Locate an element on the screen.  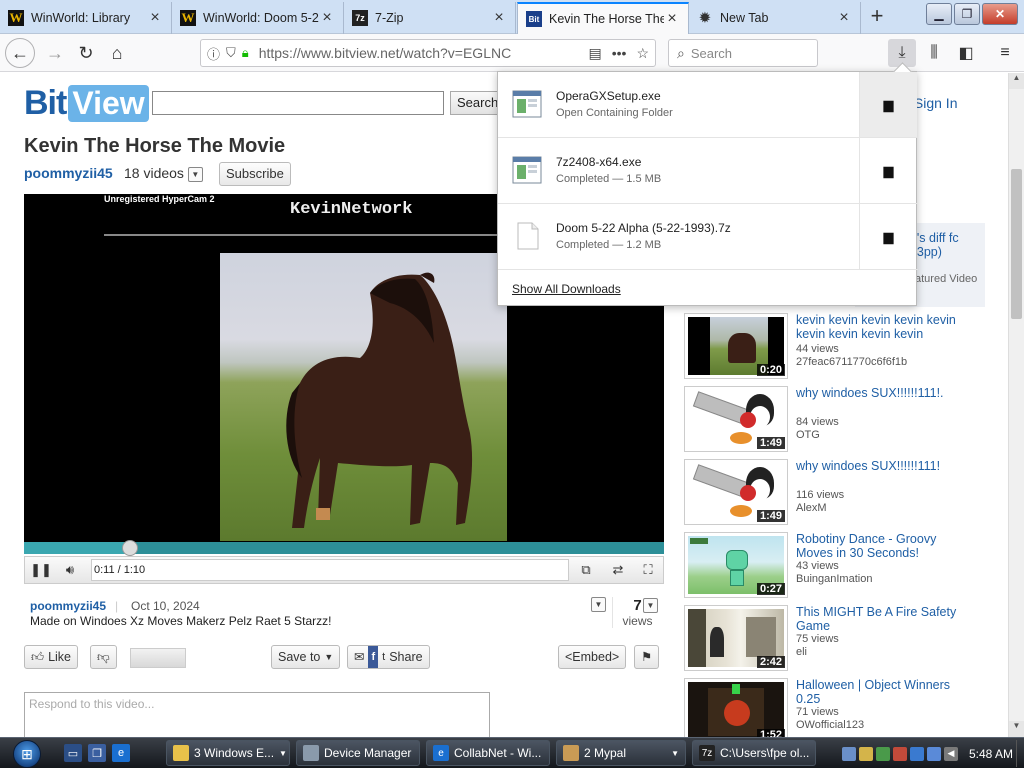
share-button: ✉ f t Share is located at coordinates (388, 657).